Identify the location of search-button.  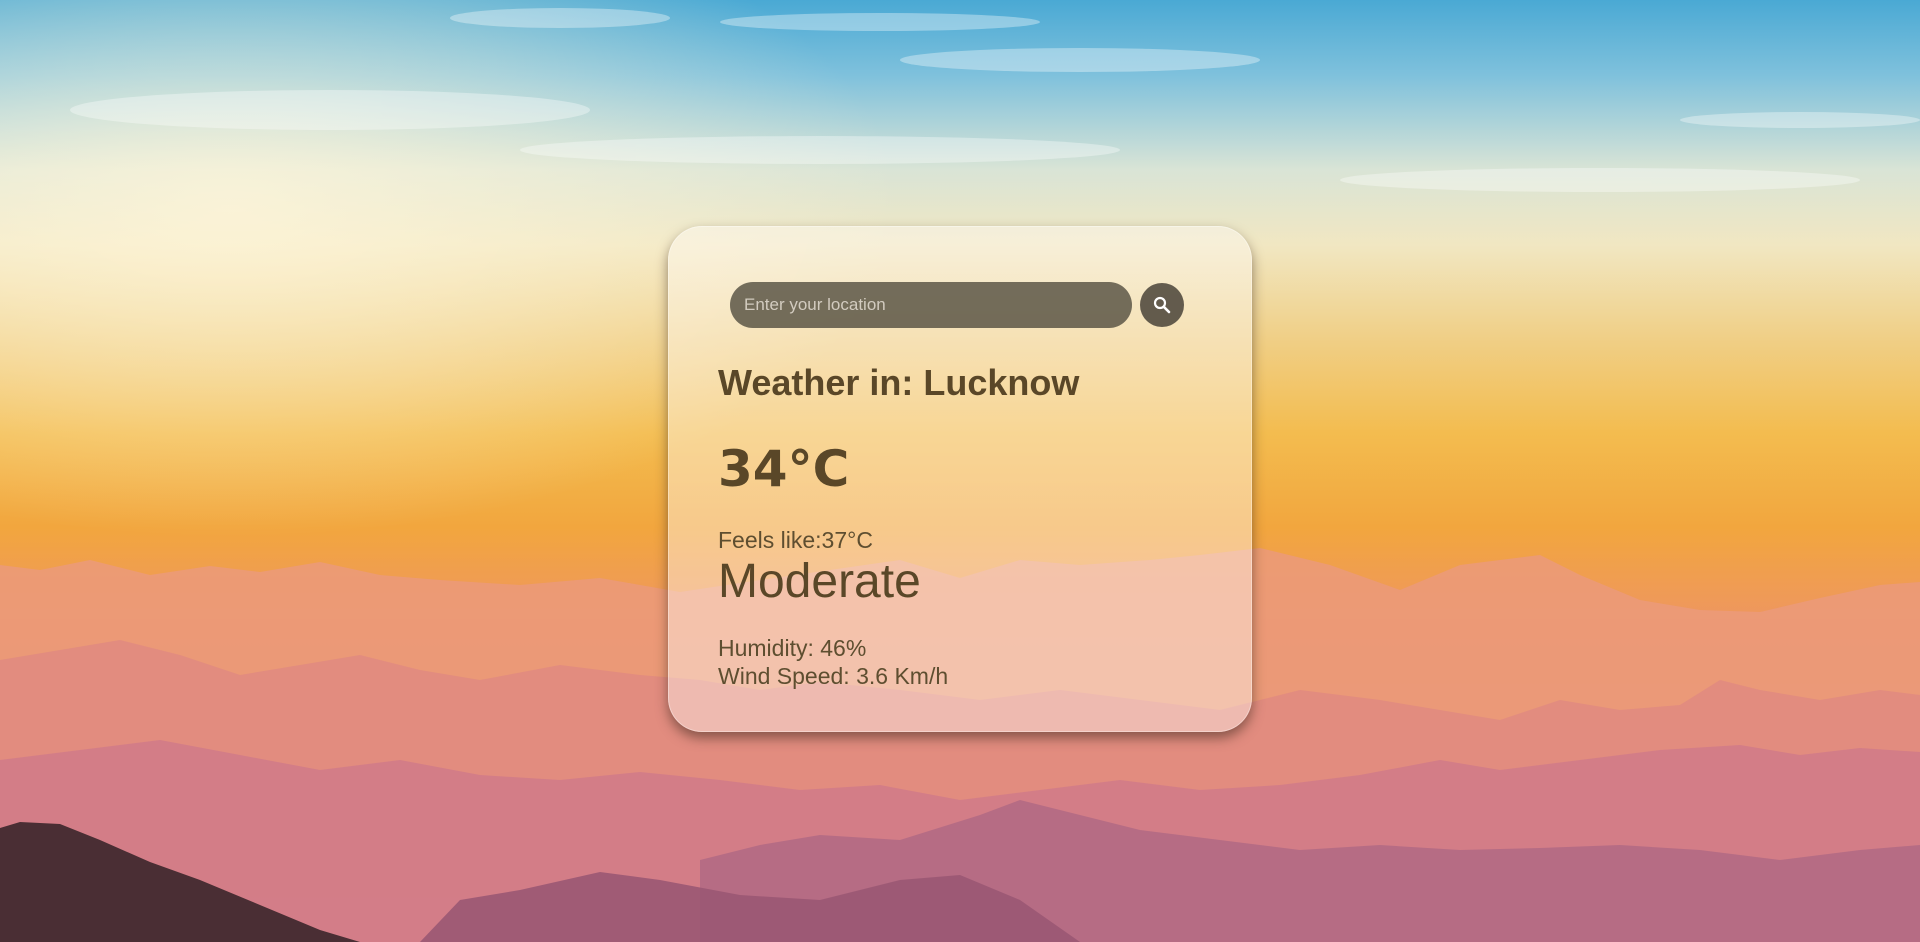
(1162, 305).